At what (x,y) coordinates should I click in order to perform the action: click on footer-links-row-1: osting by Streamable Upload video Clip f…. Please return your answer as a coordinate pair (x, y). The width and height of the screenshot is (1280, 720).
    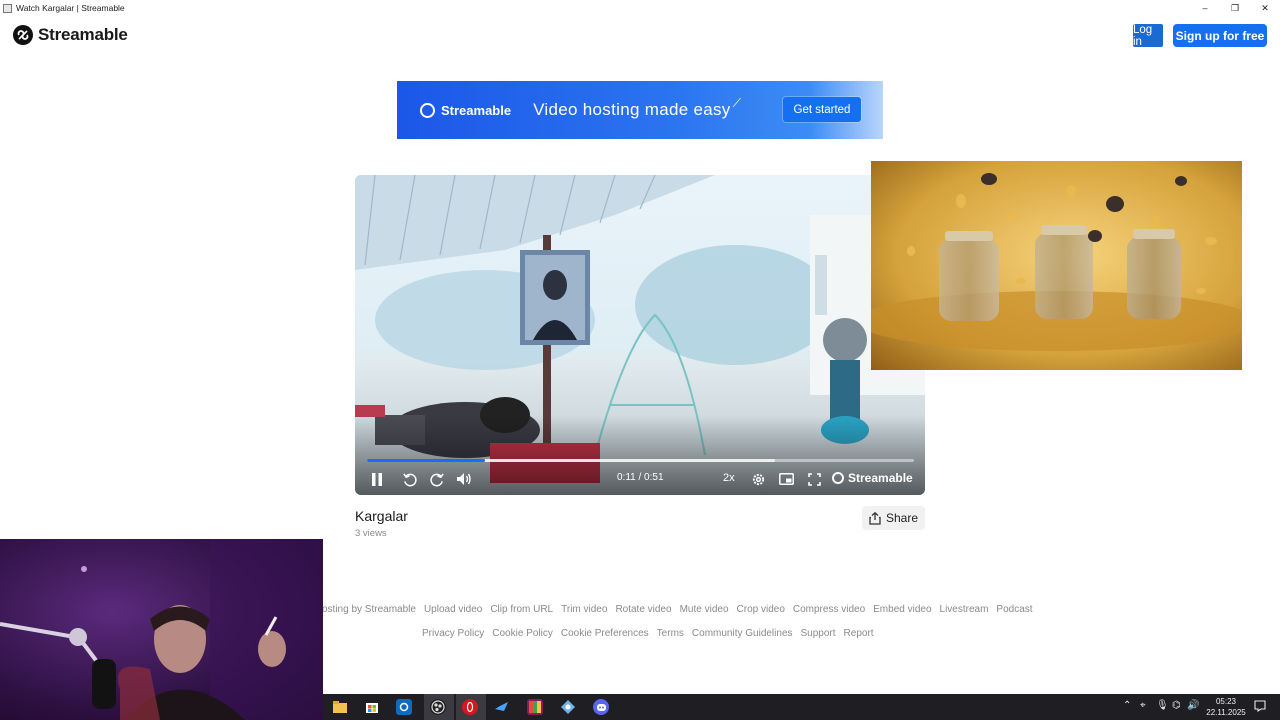
    Looking at the image, I should click on (681, 609).